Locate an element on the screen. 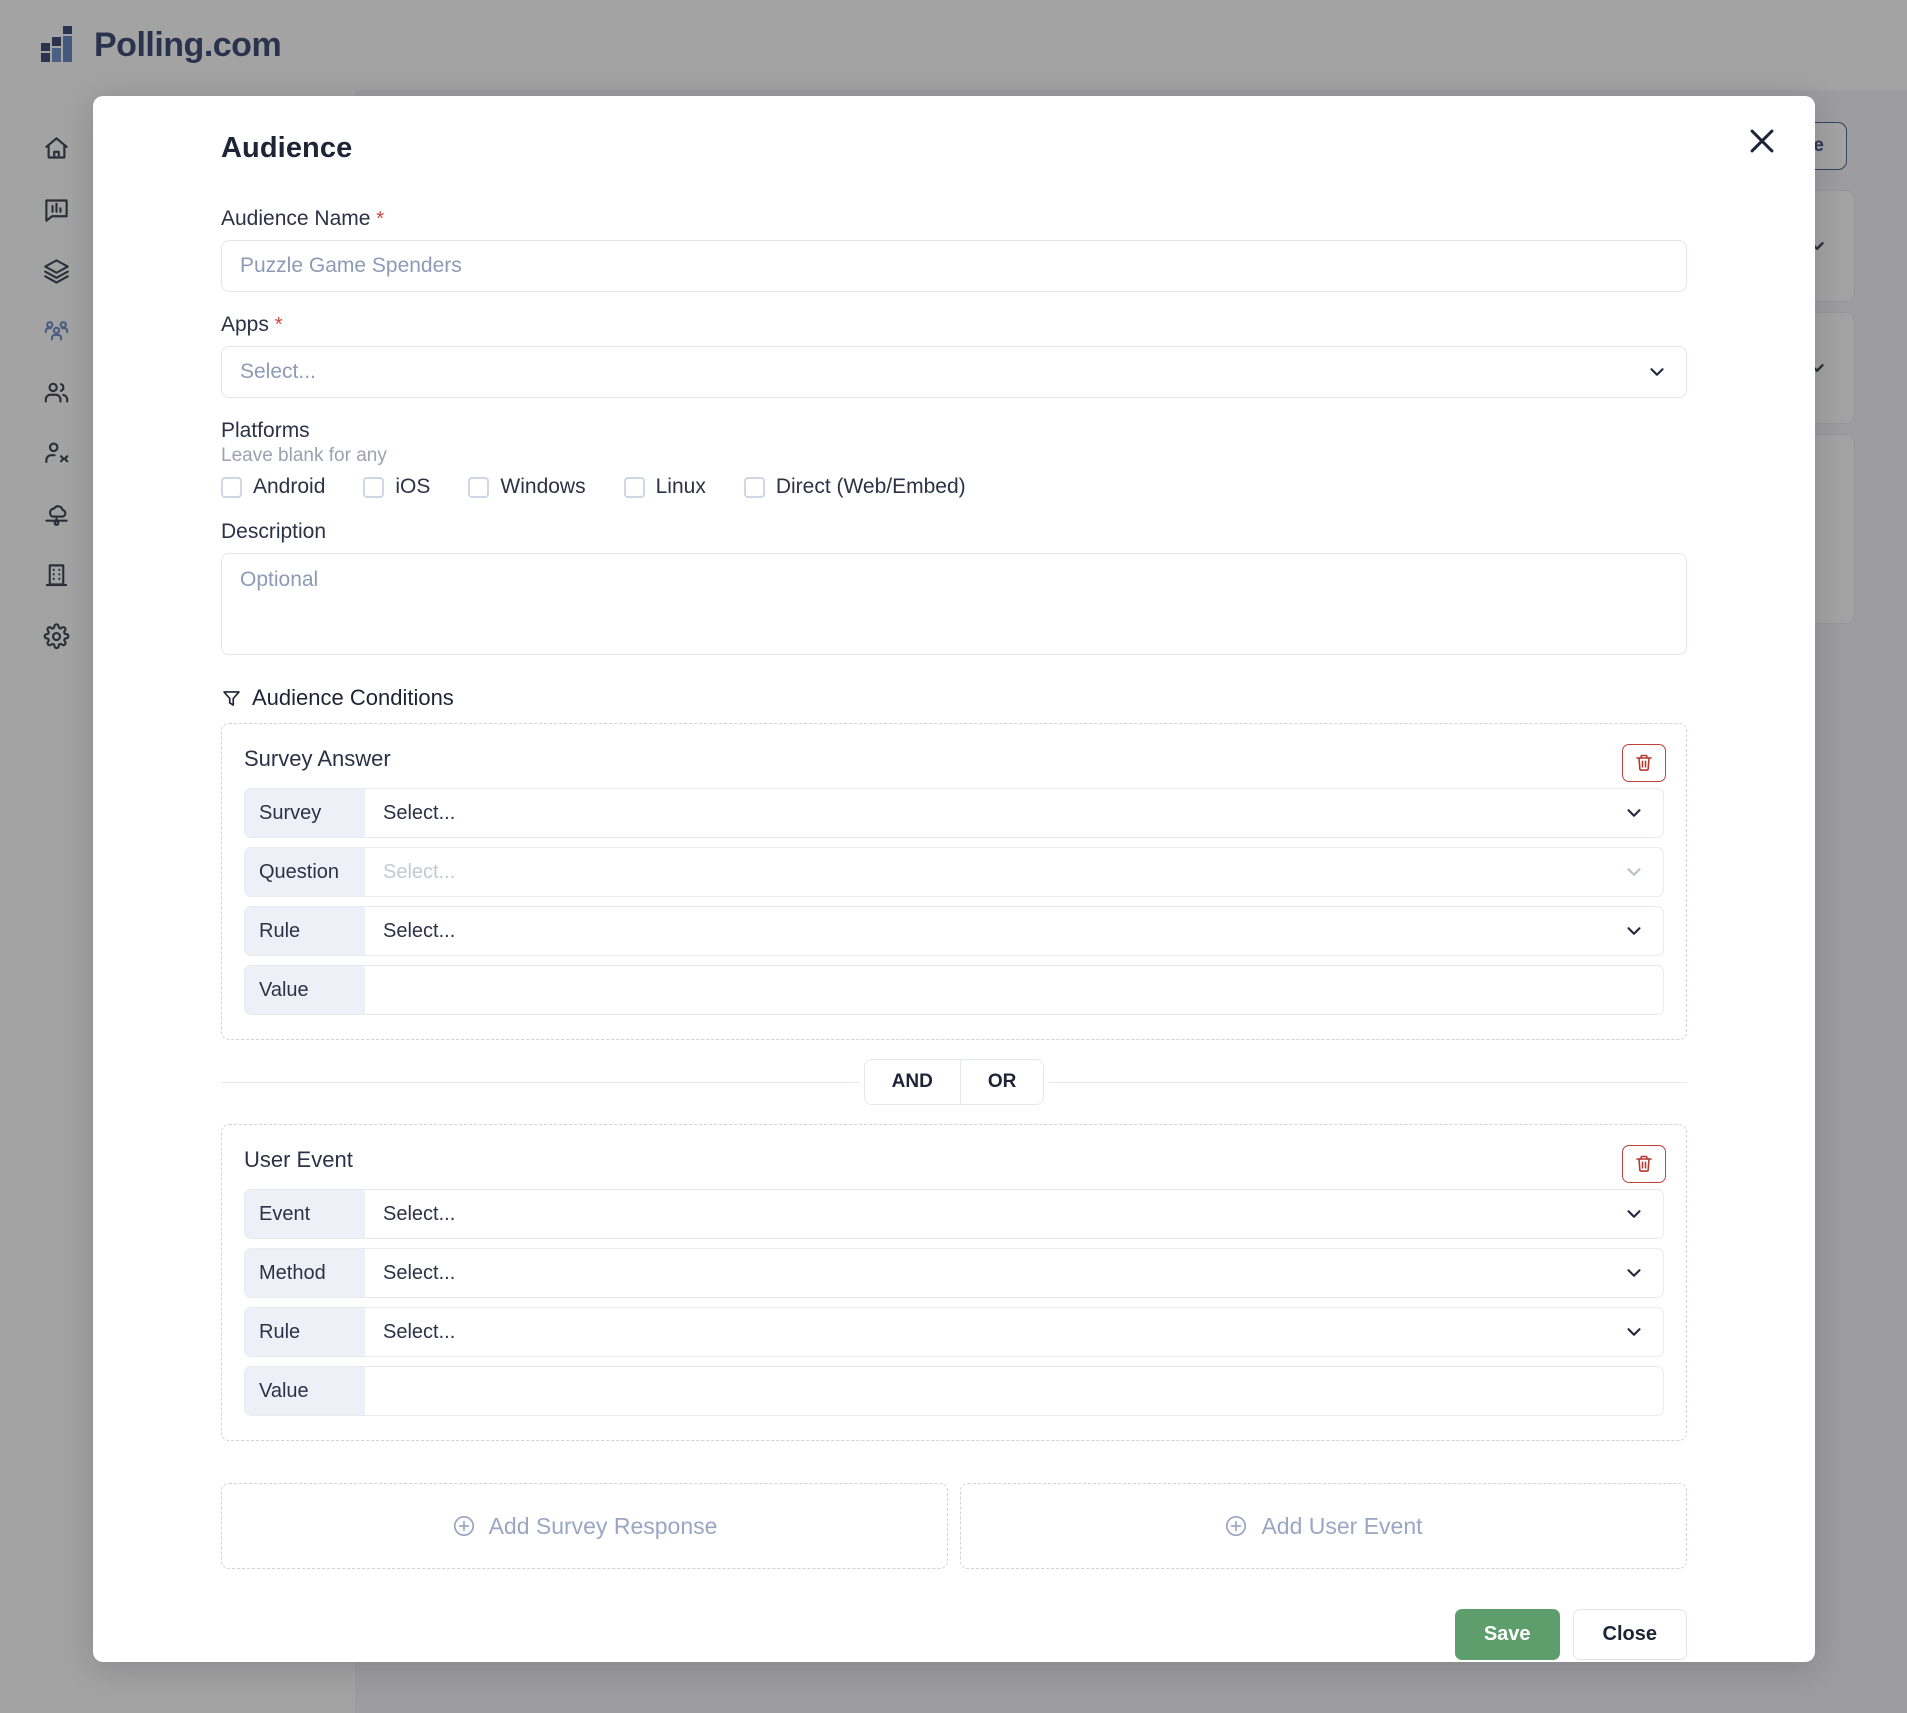  divider-right is located at coordinates (1368, 1082).